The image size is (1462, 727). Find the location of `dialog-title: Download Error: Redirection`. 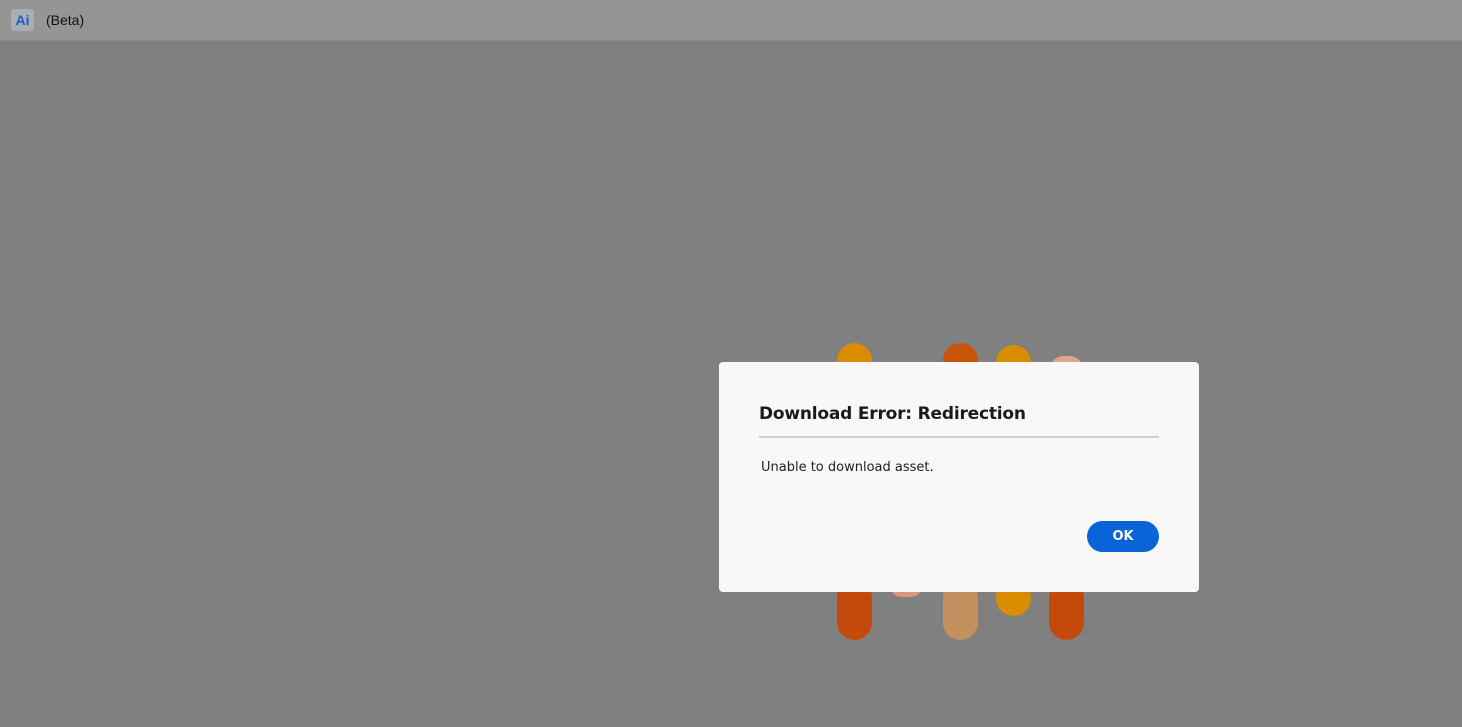

dialog-title: Download Error: Redirection is located at coordinates (892, 414).